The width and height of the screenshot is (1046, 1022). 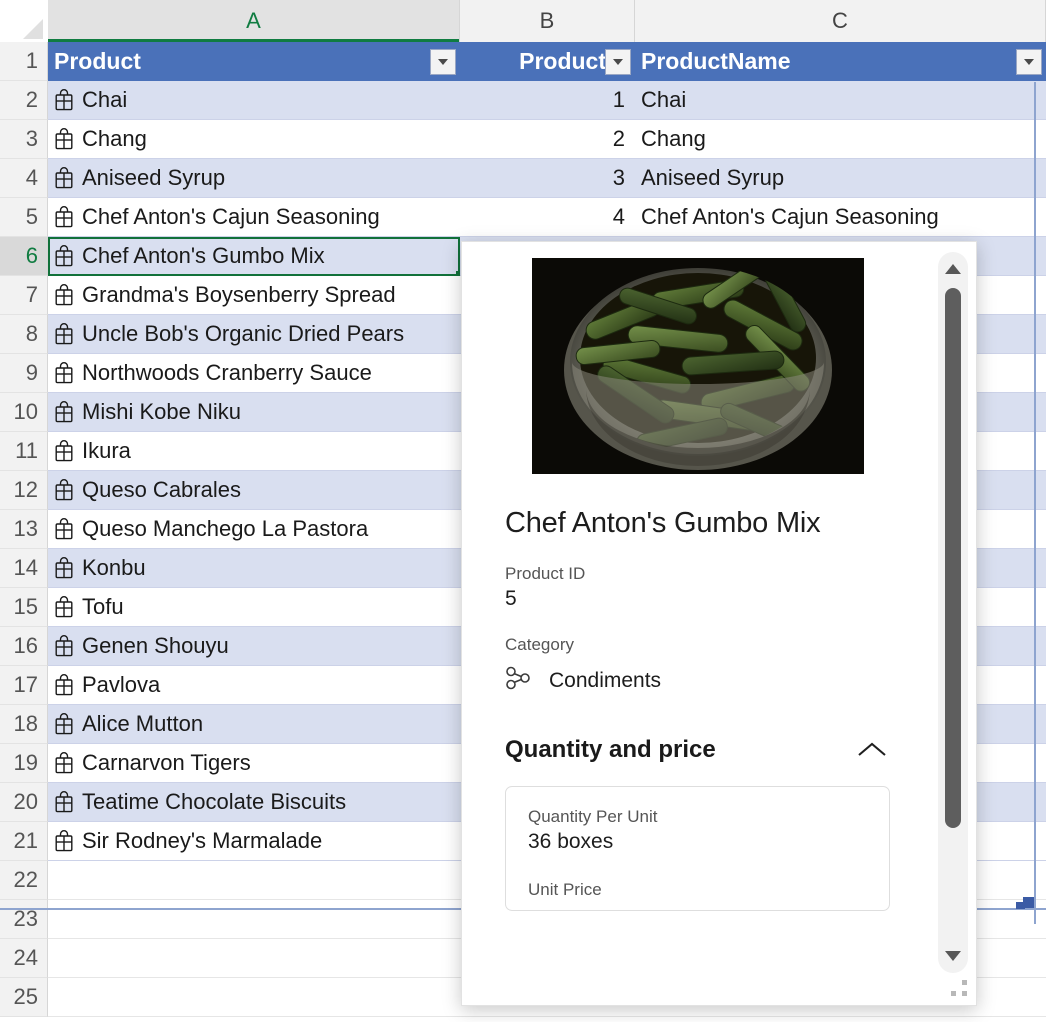 I want to click on cell-productname-5: Chef Anton's Cajun Seasoning, so click(x=840, y=217).